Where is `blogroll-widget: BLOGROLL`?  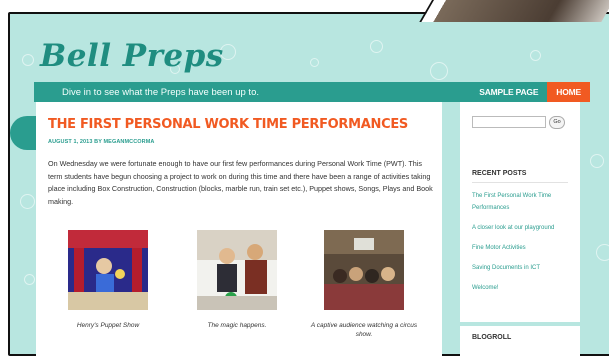
blogroll-widget: BLOGROLL is located at coordinates (520, 341).